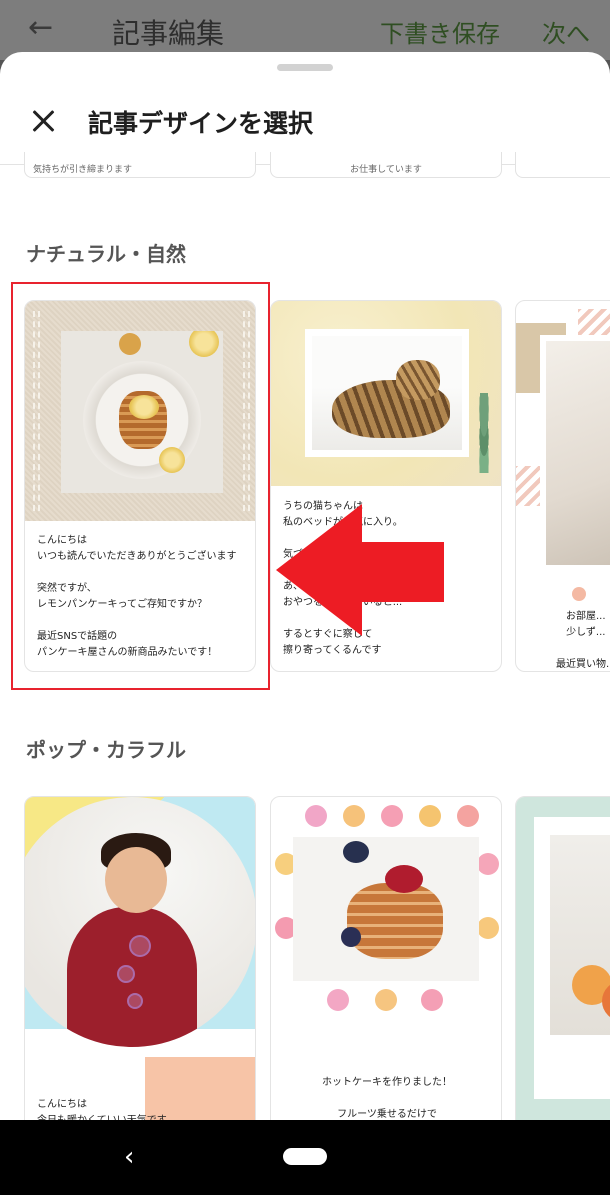  What do you see at coordinates (562, 165) in the screenshot?
I see `partial-card` at bounding box center [562, 165].